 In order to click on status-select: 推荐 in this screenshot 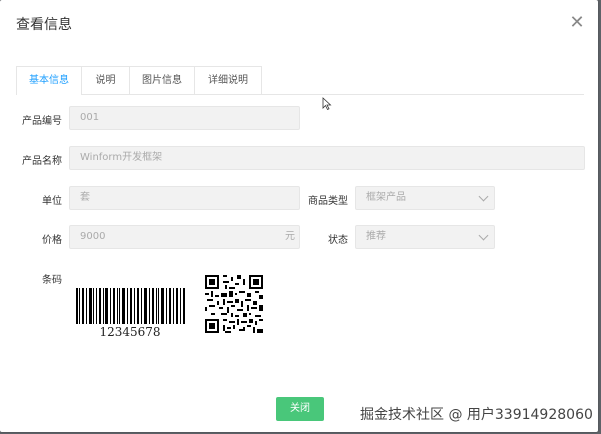, I will do `click(425, 237)`.